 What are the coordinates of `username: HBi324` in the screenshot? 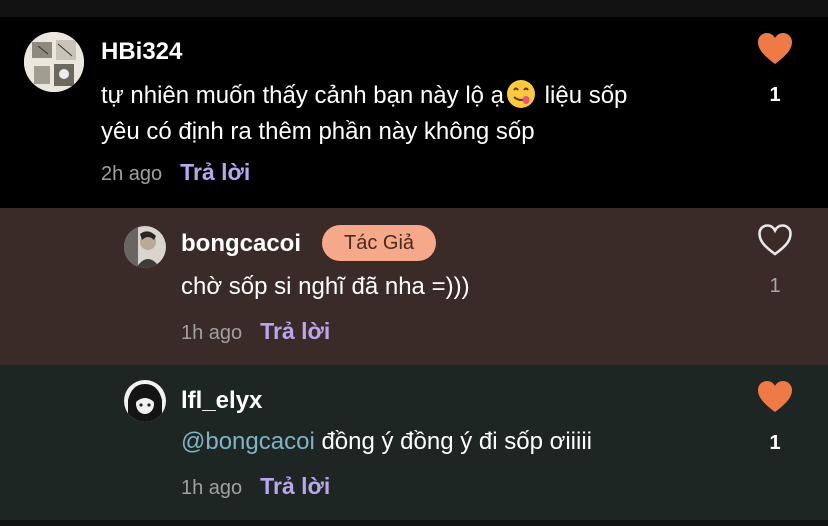 It's located at (141, 52).